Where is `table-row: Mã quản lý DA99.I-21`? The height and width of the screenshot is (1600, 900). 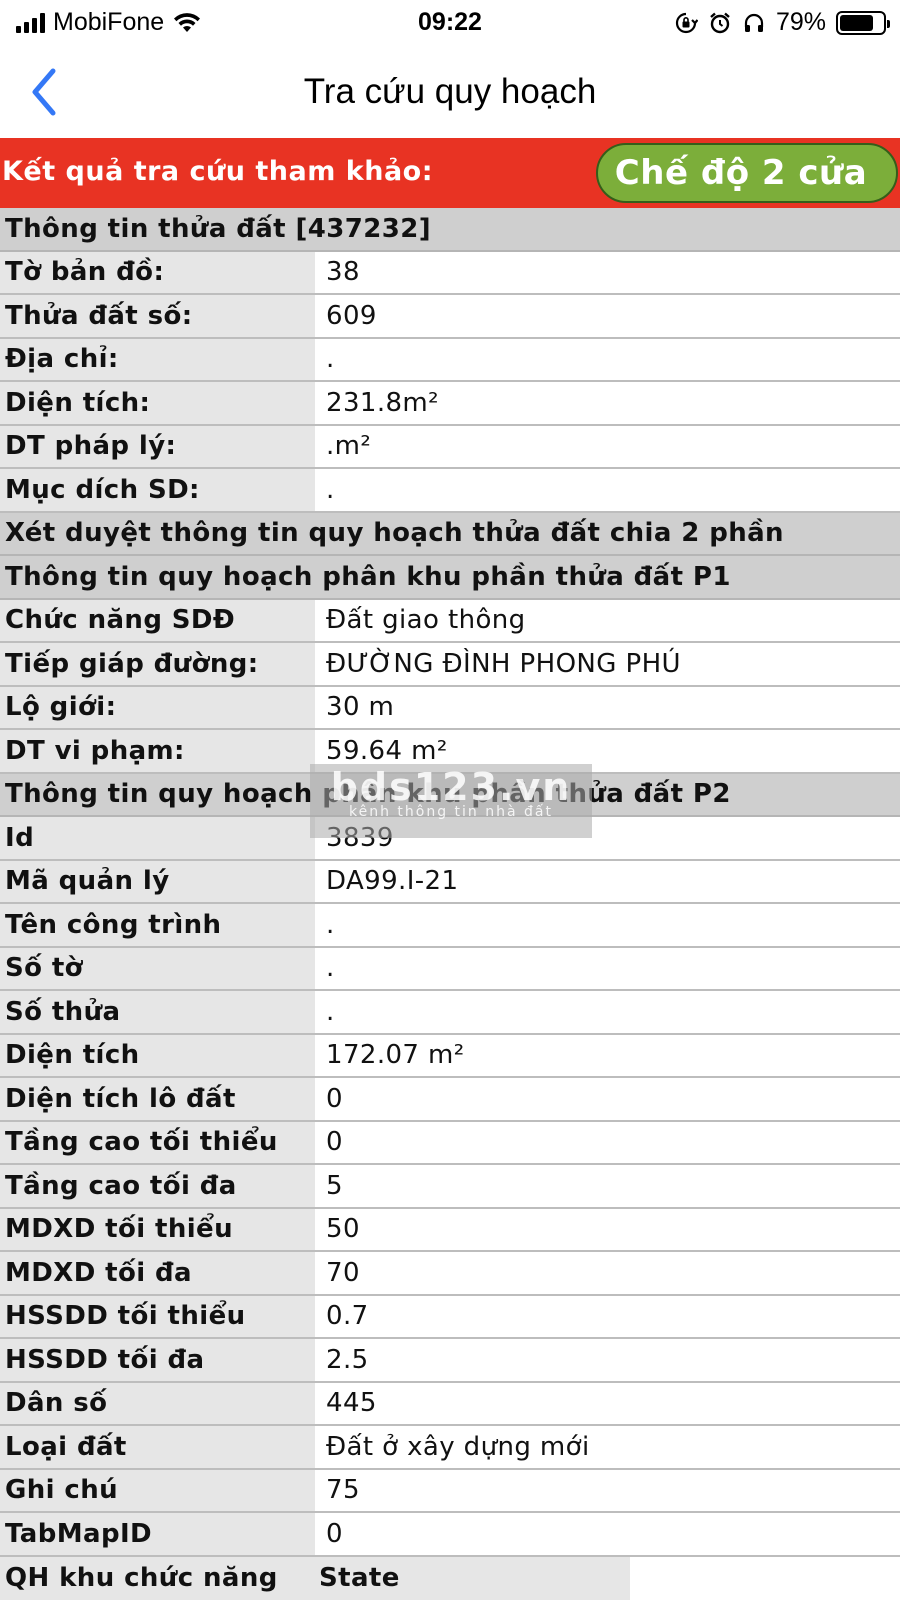
table-row: Mã quản lý DA99.I-21 is located at coordinates (450, 882).